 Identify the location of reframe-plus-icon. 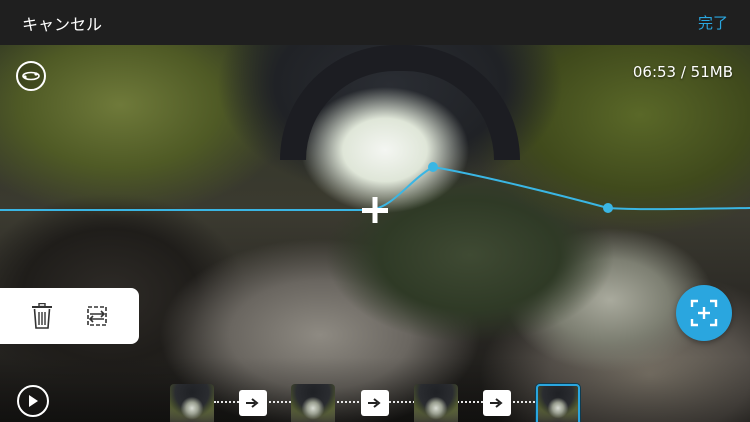
(704, 313).